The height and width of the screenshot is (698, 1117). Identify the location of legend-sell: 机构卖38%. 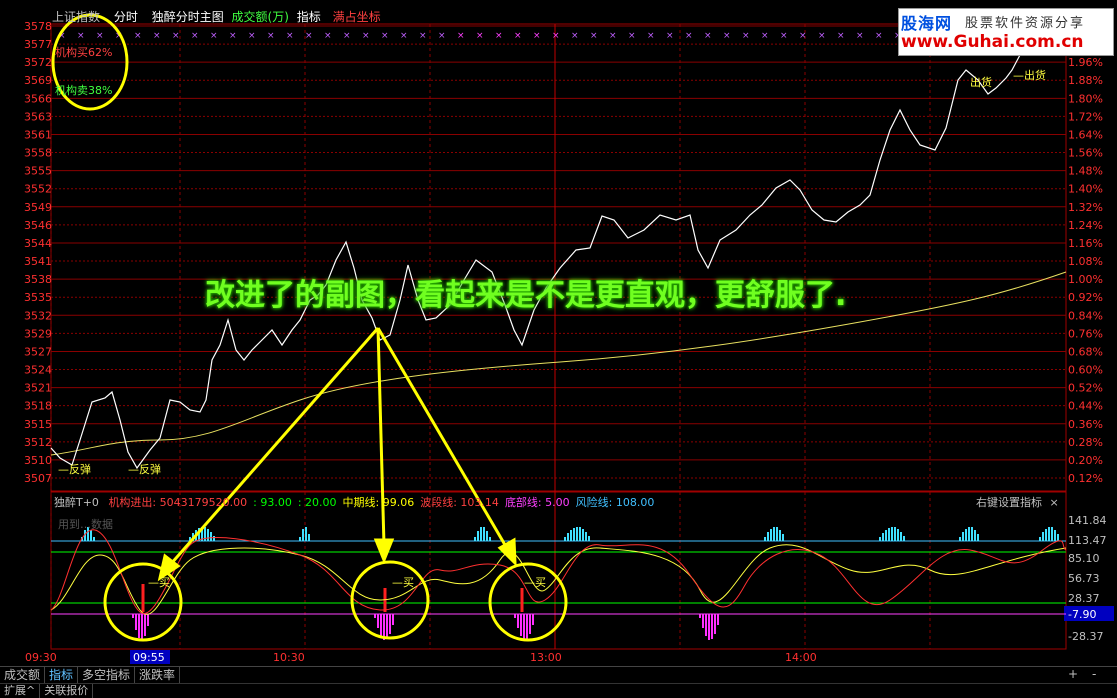
(84, 90).